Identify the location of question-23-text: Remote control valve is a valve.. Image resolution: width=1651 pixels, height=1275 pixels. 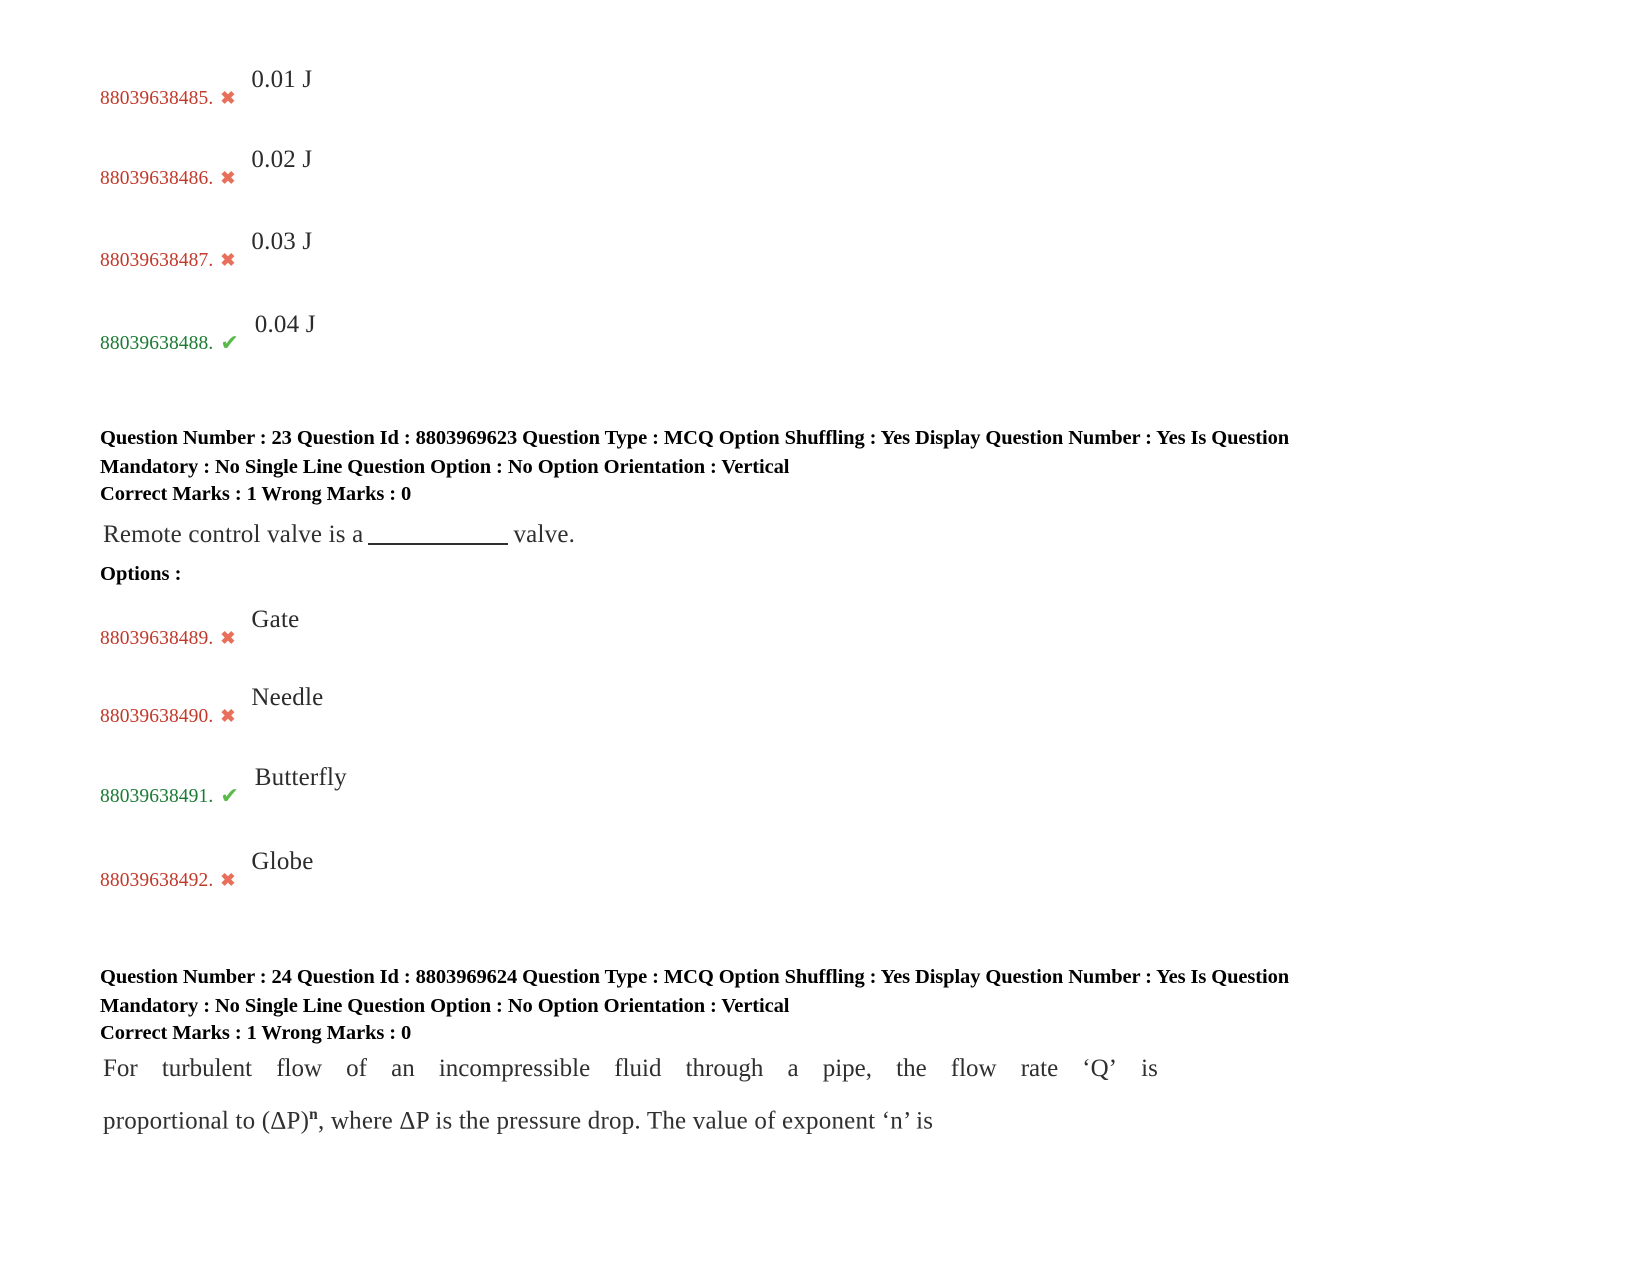
(339, 535).